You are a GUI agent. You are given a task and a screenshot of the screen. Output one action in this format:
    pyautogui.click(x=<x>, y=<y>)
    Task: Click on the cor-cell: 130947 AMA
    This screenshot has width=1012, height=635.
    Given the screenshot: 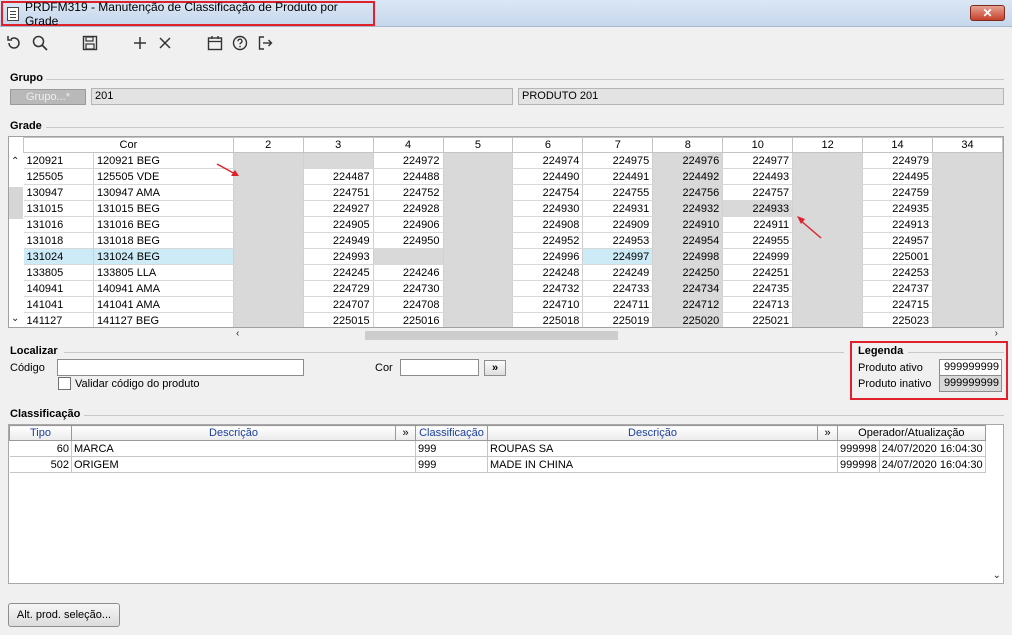 What is the action you would take?
    pyautogui.click(x=163, y=192)
    